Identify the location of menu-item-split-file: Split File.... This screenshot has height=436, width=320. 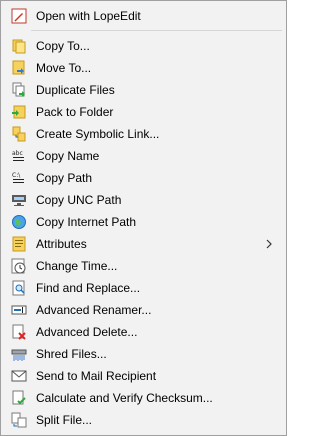
(143, 420).